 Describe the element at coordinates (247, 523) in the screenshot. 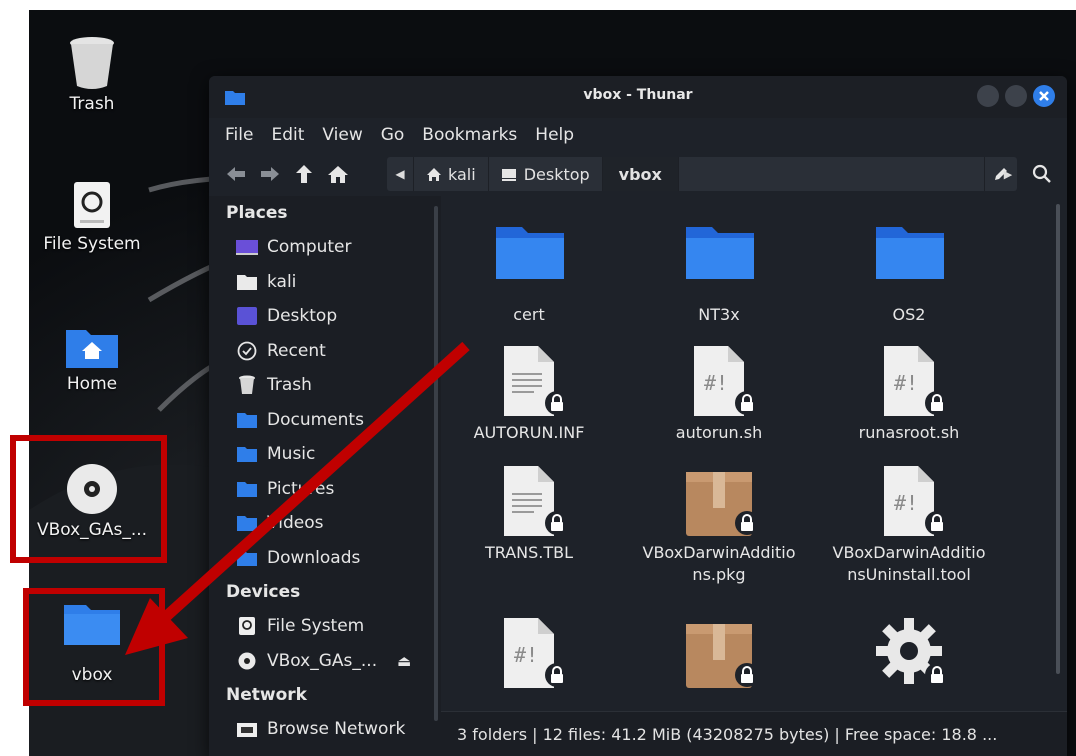

I see `videos-folder-icon` at that location.